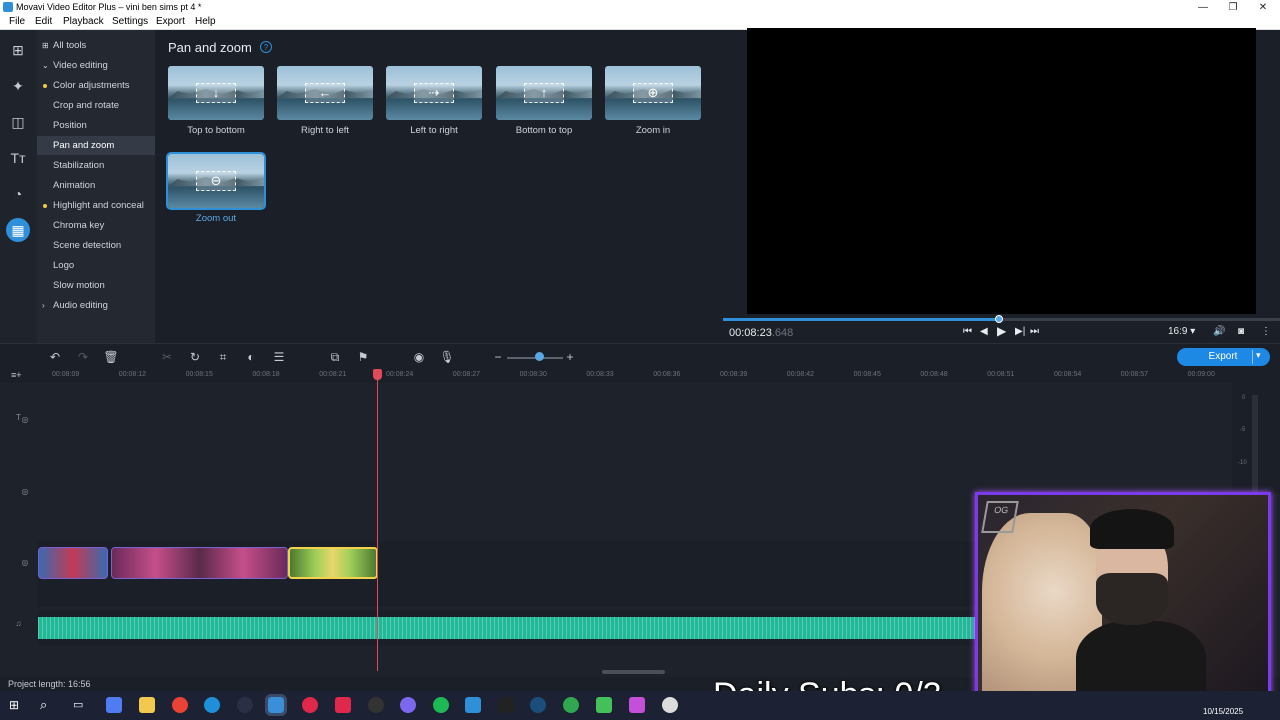 This screenshot has height=720, width=1280. What do you see at coordinates (984, 331) in the screenshot?
I see `prev-frame-icon: ◀` at bounding box center [984, 331].